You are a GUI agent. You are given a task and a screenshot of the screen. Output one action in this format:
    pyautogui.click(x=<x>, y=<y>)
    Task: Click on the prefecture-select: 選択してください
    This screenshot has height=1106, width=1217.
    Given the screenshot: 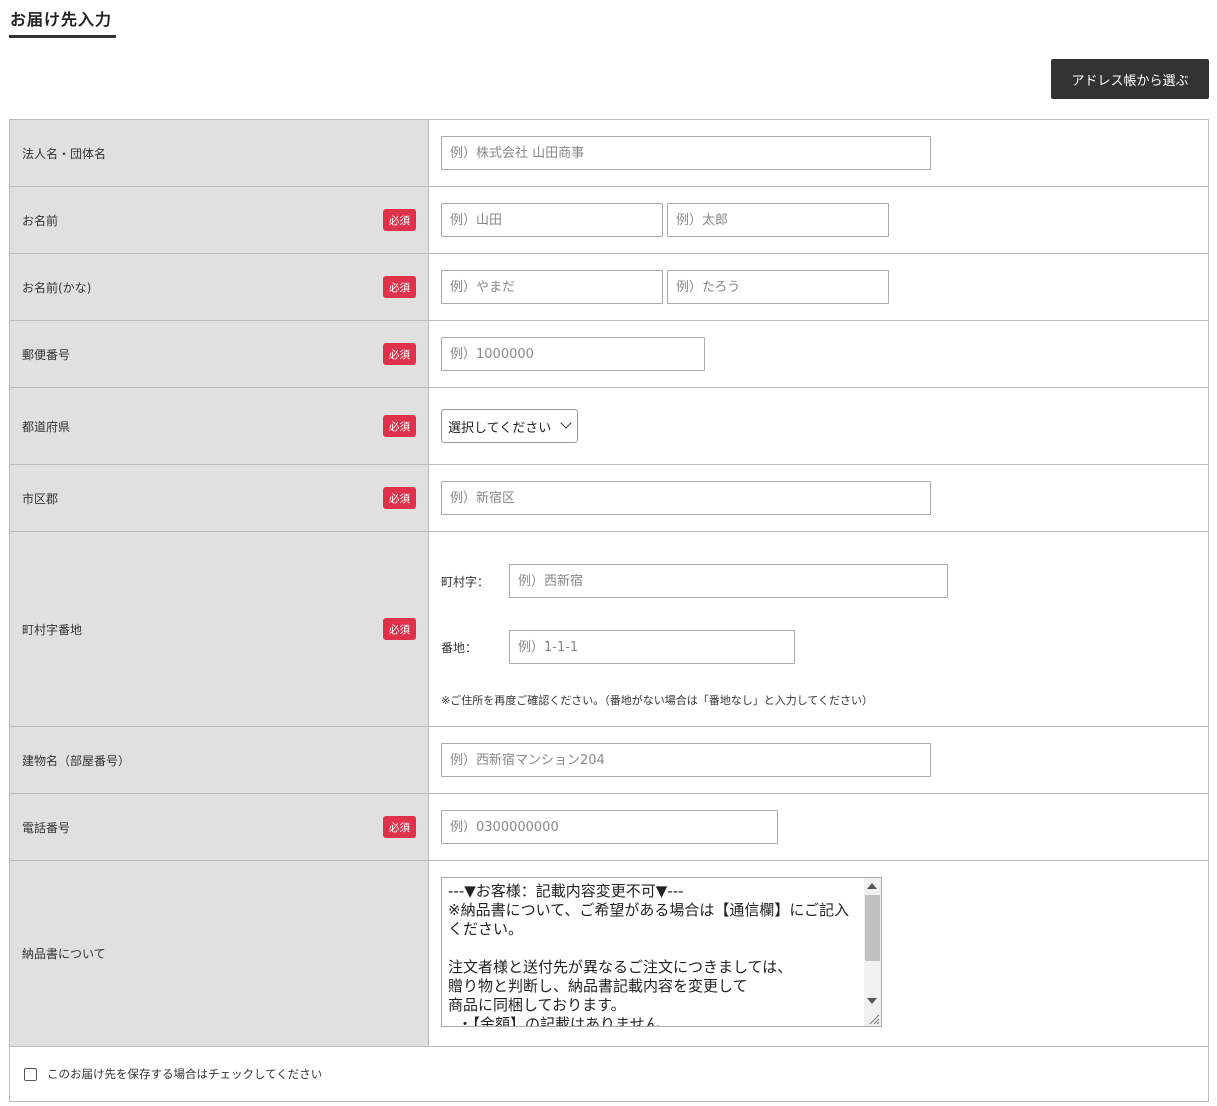 What is the action you would take?
    pyautogui.click(x=509, y=426)
    